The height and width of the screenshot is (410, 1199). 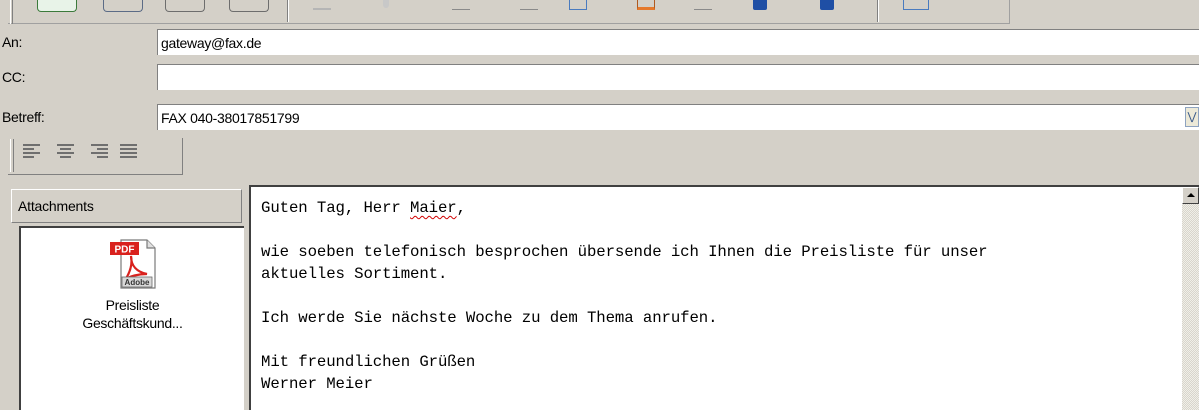 I want to click on double-chevron-down-icon: ⋁, so click(x=1192, y=116).